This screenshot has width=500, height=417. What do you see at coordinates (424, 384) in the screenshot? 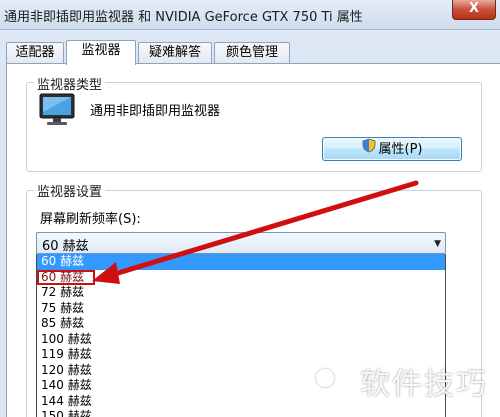
I see `watermark: 软件技巧` at bounding box center [424, 384].